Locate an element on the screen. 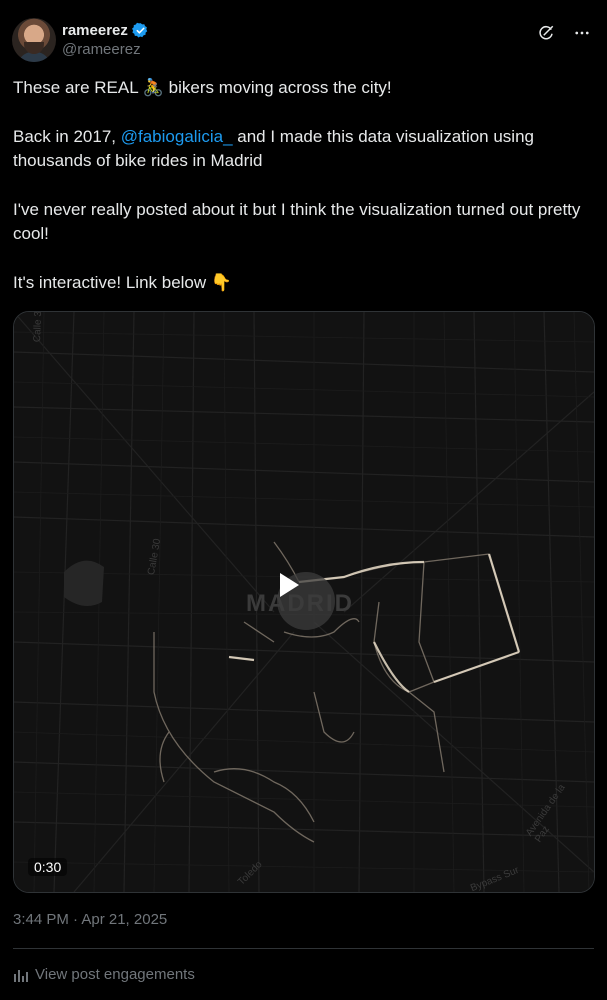 The height and width of the screenshot is (1000, 607). play-icon is located at coordinates (289, 585).